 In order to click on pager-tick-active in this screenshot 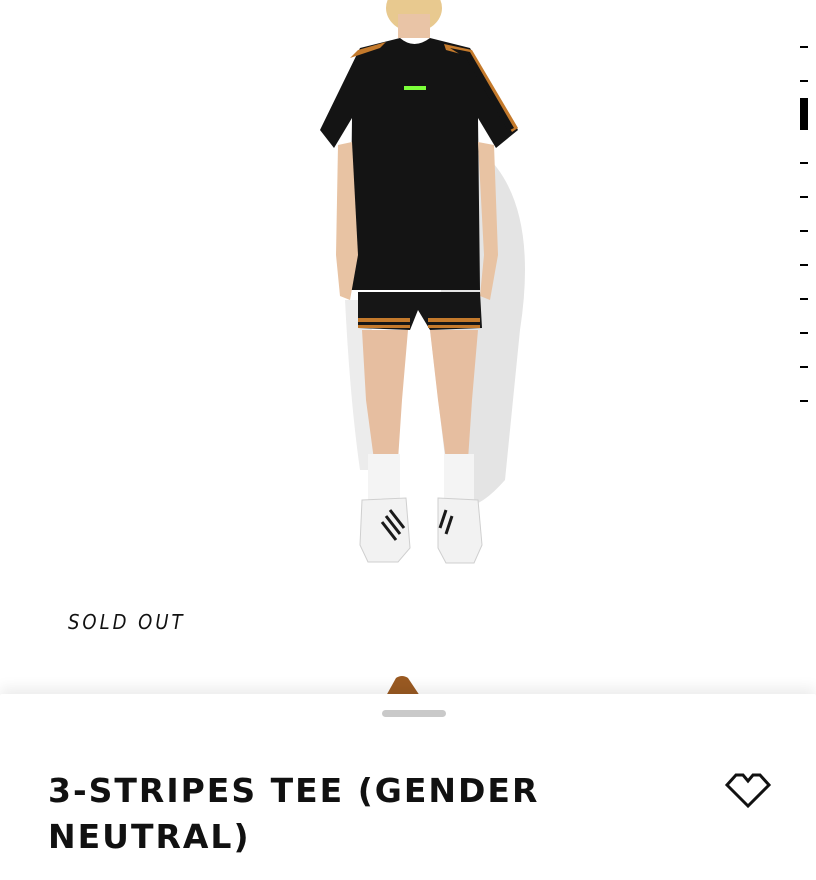, I will do `click(804, 114)`.